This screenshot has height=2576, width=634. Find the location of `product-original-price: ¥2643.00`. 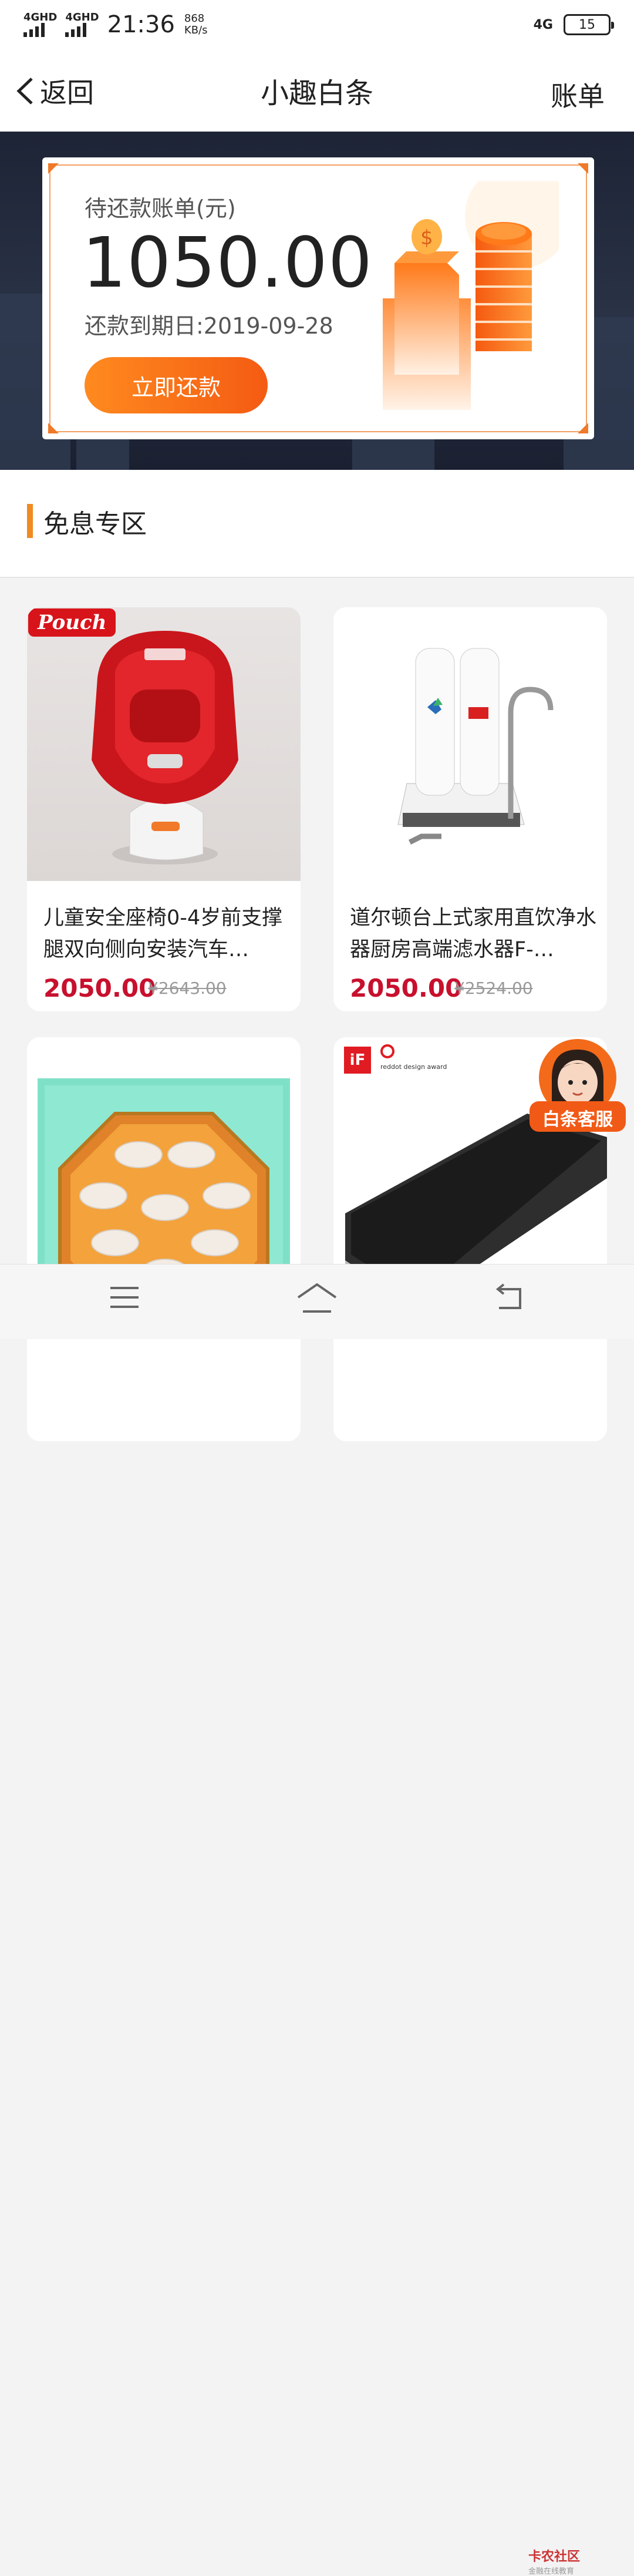

product-original-price: ¥2643.00 is located at coordinates (188, 988).